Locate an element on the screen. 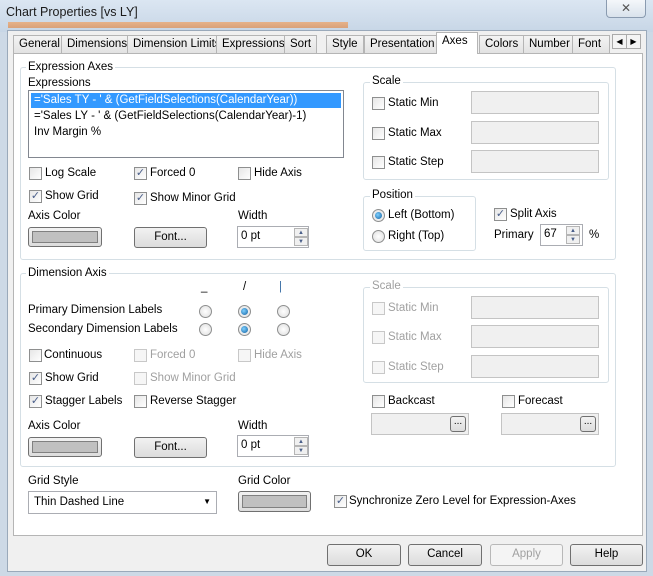 The image size is (653, 576). grid-style-value: Thin Dashed Line is located at coordinates (79, 502).